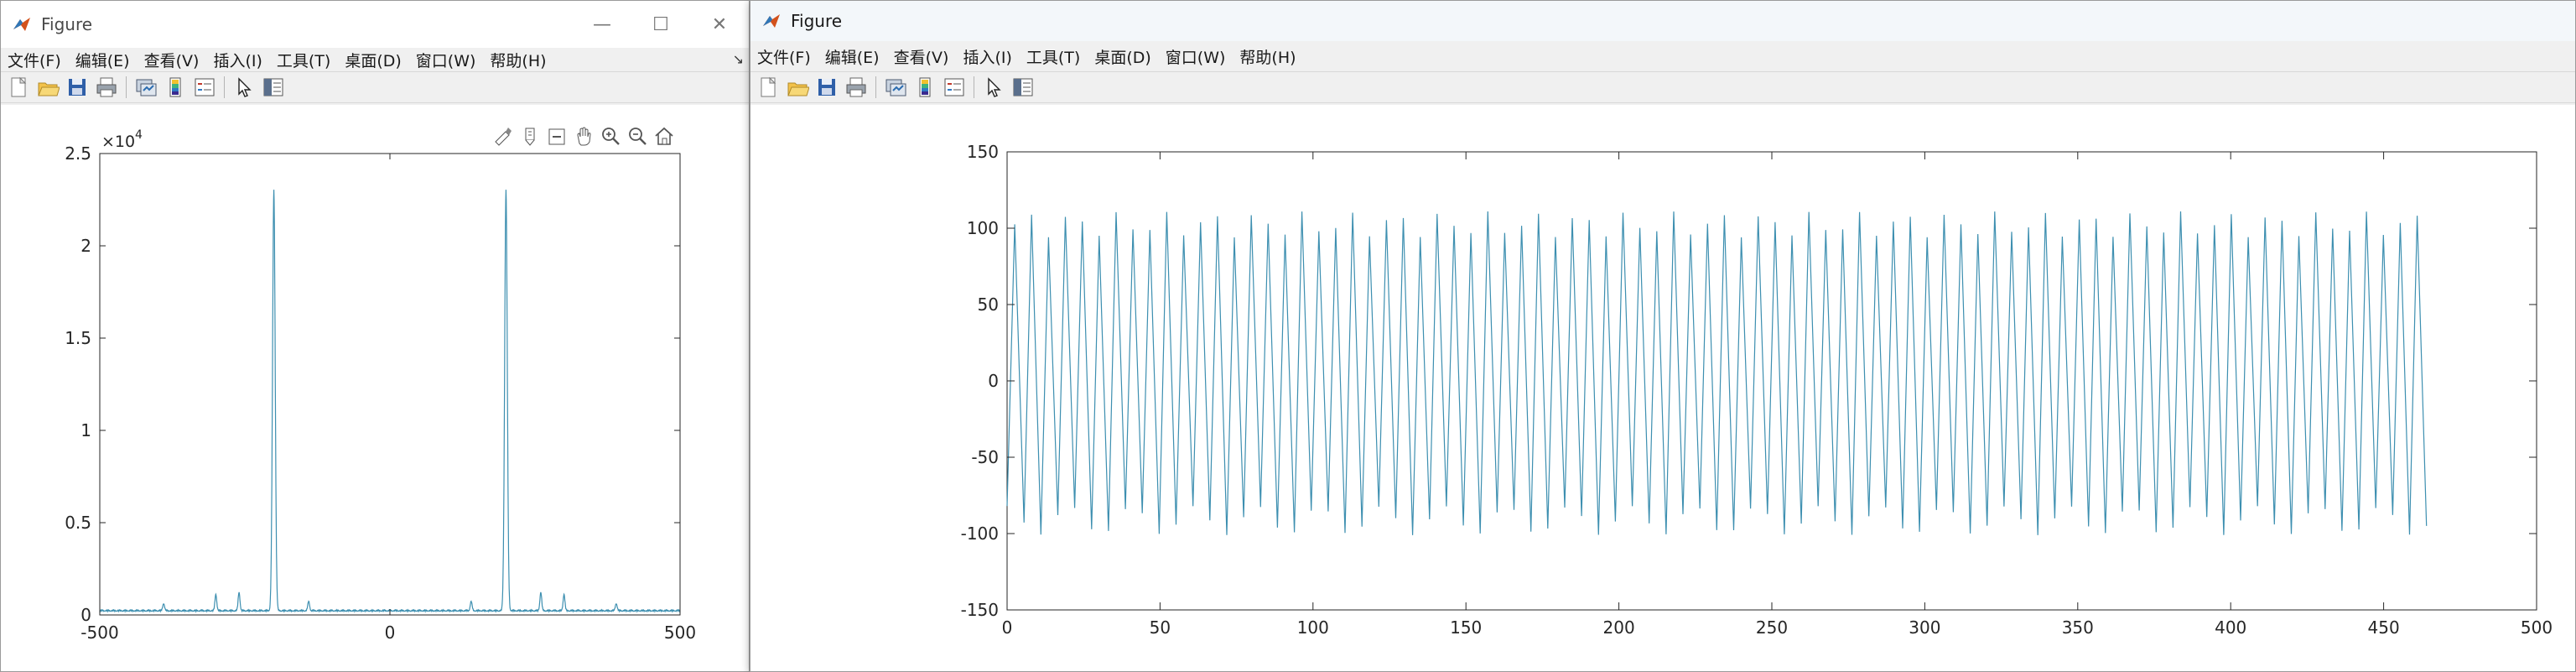 This screenshot has width=2576, height=672. Describe the element at coordinates (1466, 628) in the screenshot. I see `x-tick-label: 150` at that location.